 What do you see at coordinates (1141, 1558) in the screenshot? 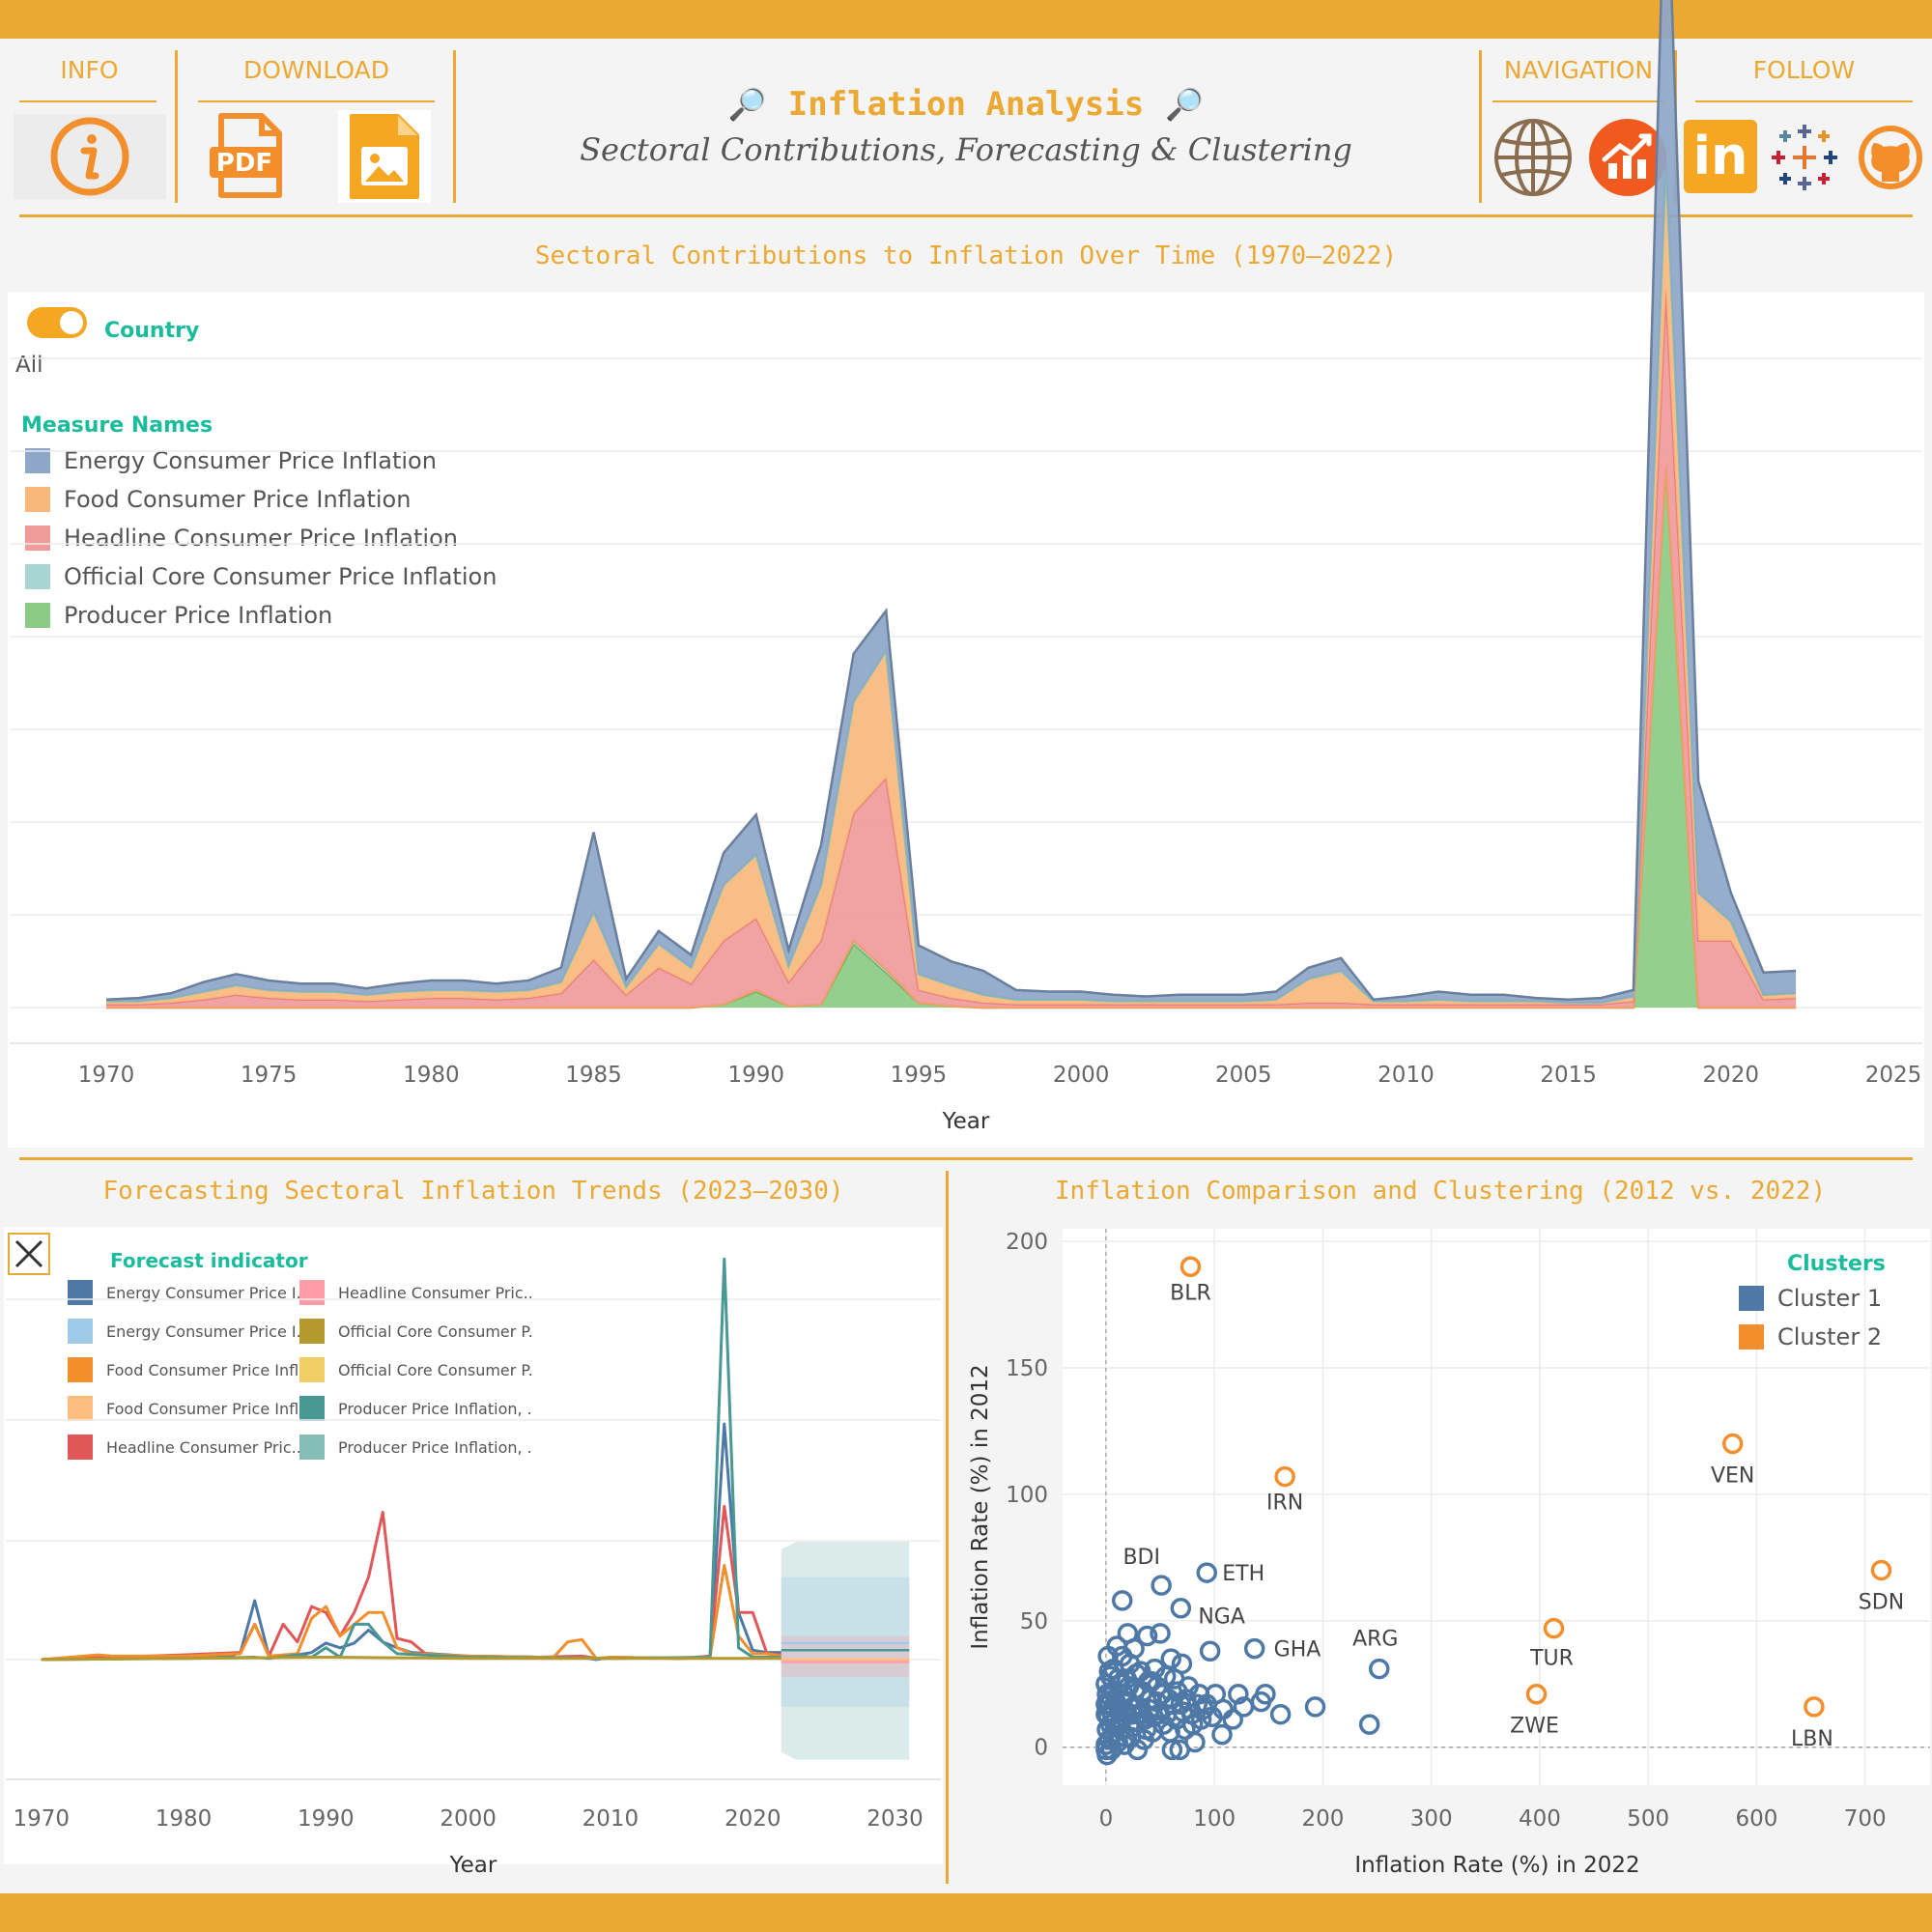
I see `scatter-point-label: BDI` at bounding box center [1141, 1558].